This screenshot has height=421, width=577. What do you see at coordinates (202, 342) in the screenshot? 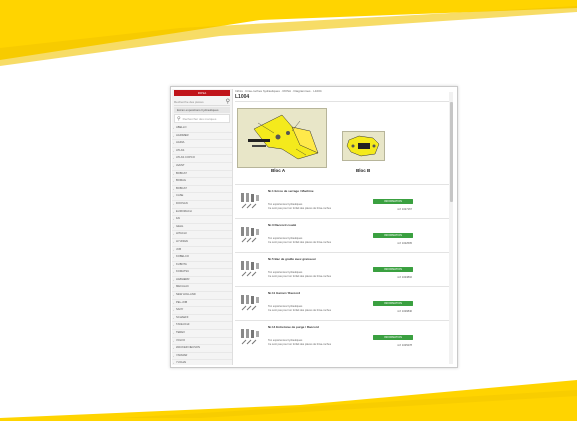
I see `sidebar-item-brand: VOLVO` at bounding box center [202, 342].